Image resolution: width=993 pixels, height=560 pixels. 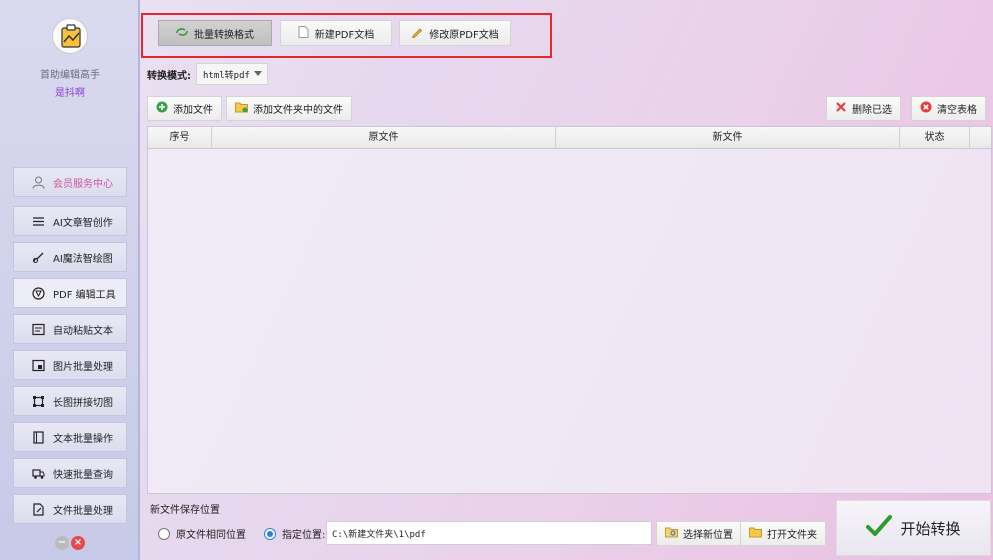 What do you see at coordinates (182, 33) in the screenshot?
I see `convert-icon` at bounding box center [182, 33].